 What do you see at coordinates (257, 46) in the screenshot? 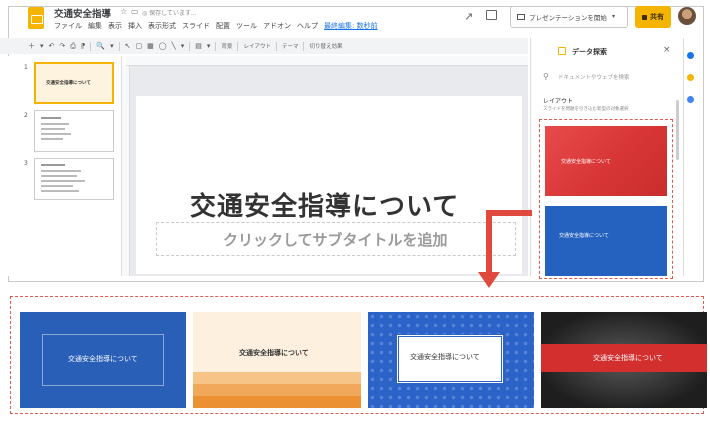
I see `layout-button: レイアウト` at bounding box center [257, 46].